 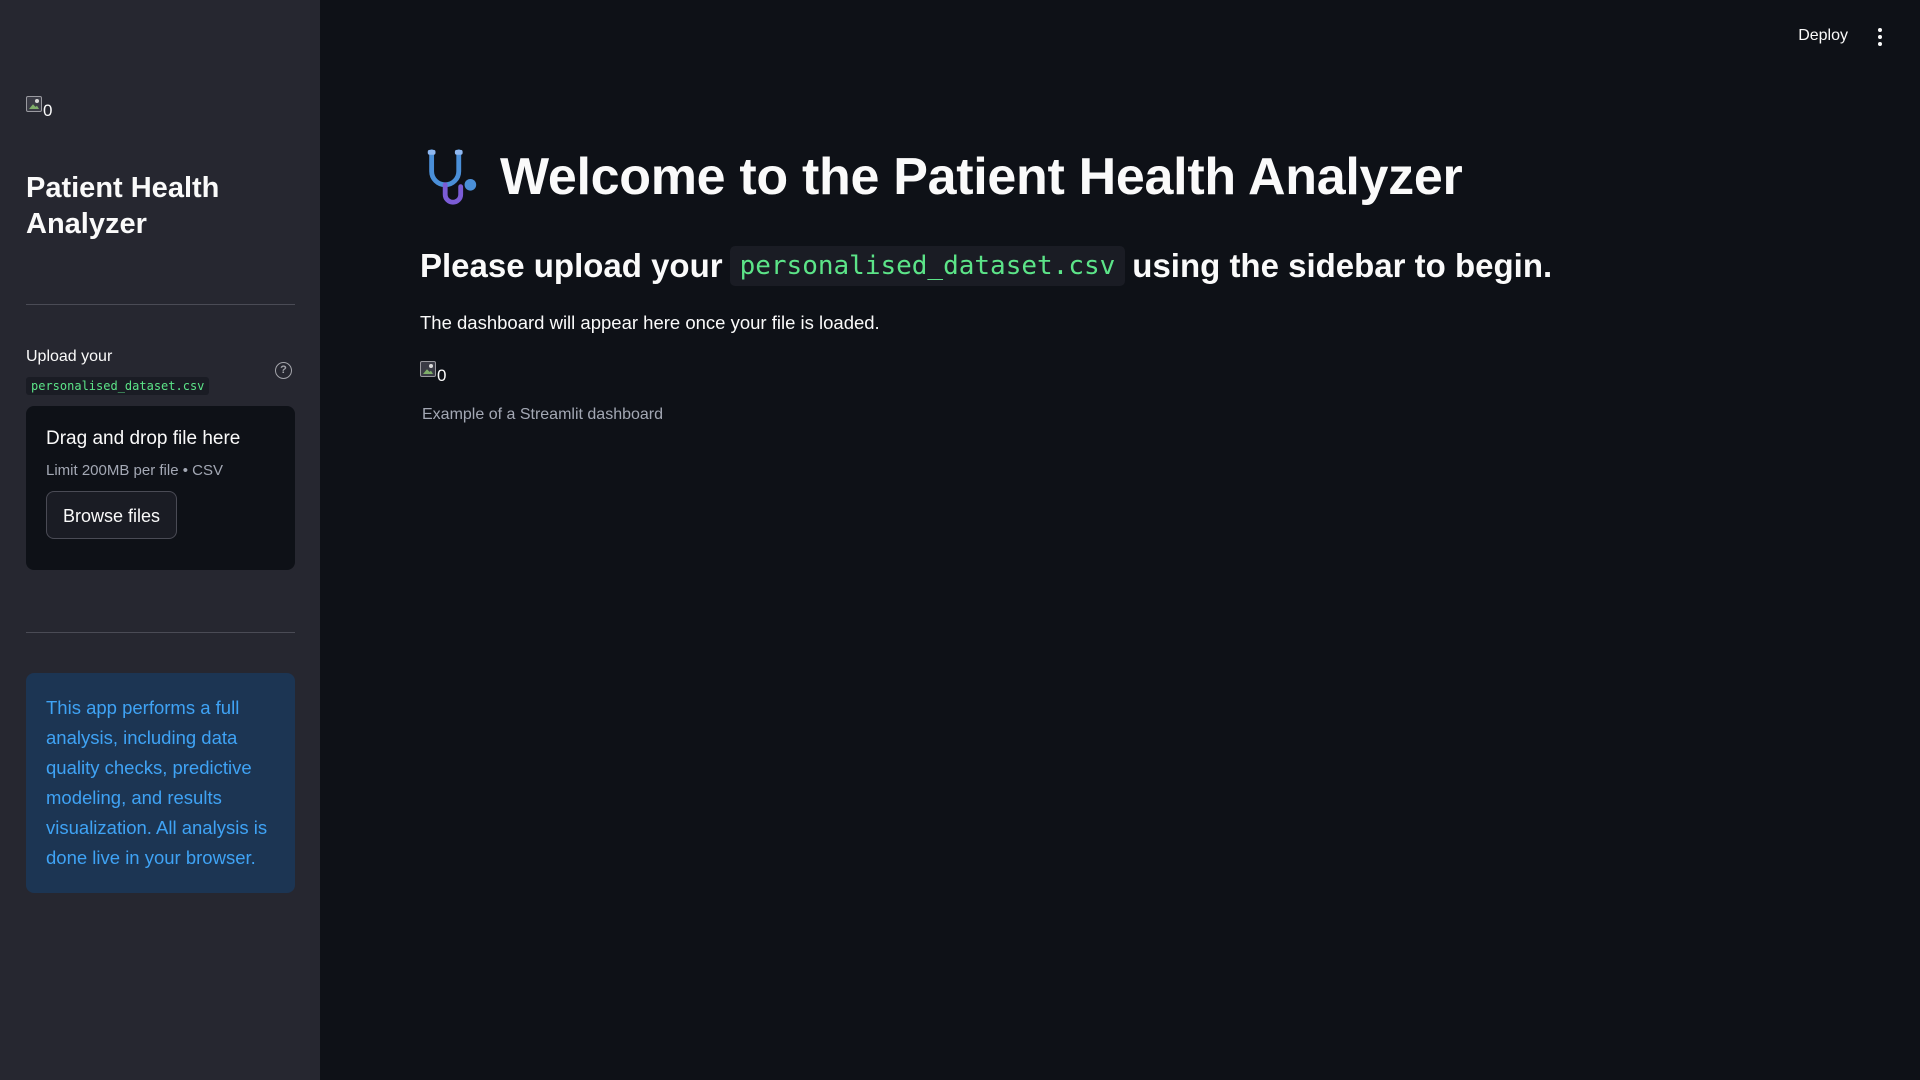 I want to click on dropzone-limit: Limit 200MB per file • CSV, so click(x=134, y=470).